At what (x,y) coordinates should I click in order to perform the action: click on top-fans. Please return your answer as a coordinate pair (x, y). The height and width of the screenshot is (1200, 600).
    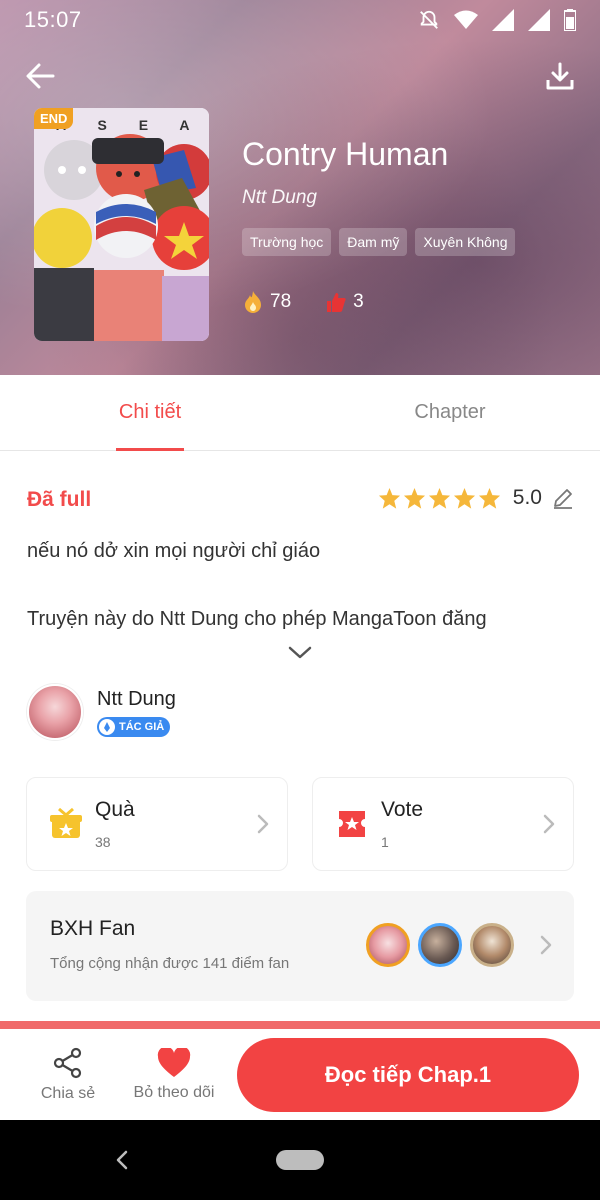
    Looking at the image, I should click on (440, 945).